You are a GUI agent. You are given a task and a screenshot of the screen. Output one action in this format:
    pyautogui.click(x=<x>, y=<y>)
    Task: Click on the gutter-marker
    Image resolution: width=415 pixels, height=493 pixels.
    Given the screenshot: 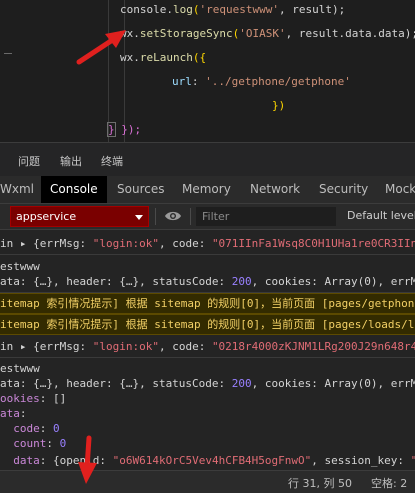 What is the action you would take?
    pyautogui.click(x=8, y=53)
    